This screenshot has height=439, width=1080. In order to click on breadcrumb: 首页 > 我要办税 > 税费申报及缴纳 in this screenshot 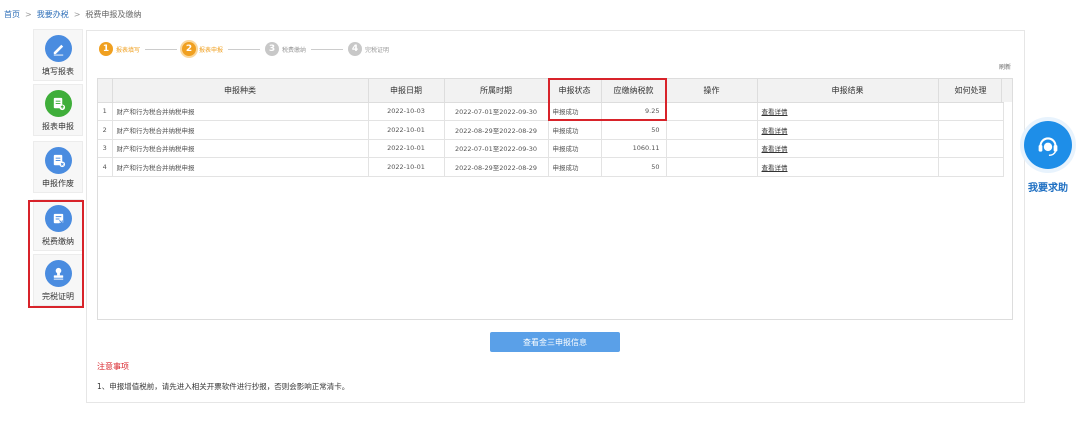, I will do `click(72, 14)`.